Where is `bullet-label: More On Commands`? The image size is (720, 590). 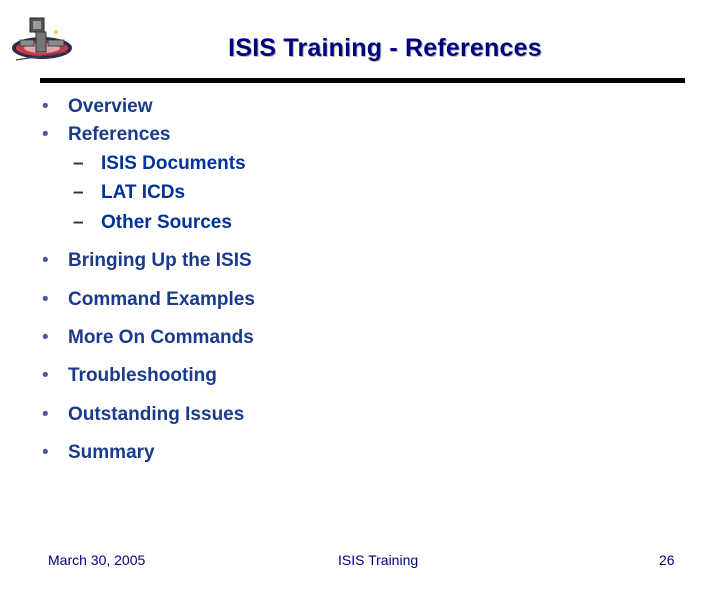 bullet-label: More On Commands is located at coordinates (161, 337).